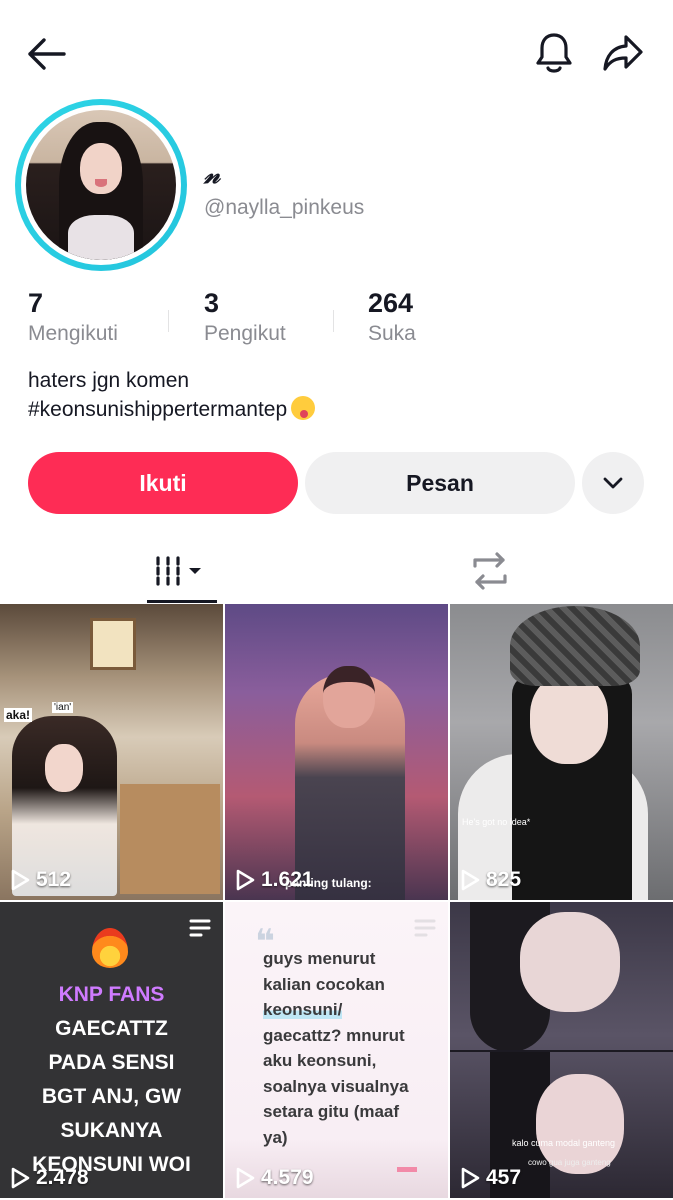  I want to click on view-count-value: 825, so click(504, 879).